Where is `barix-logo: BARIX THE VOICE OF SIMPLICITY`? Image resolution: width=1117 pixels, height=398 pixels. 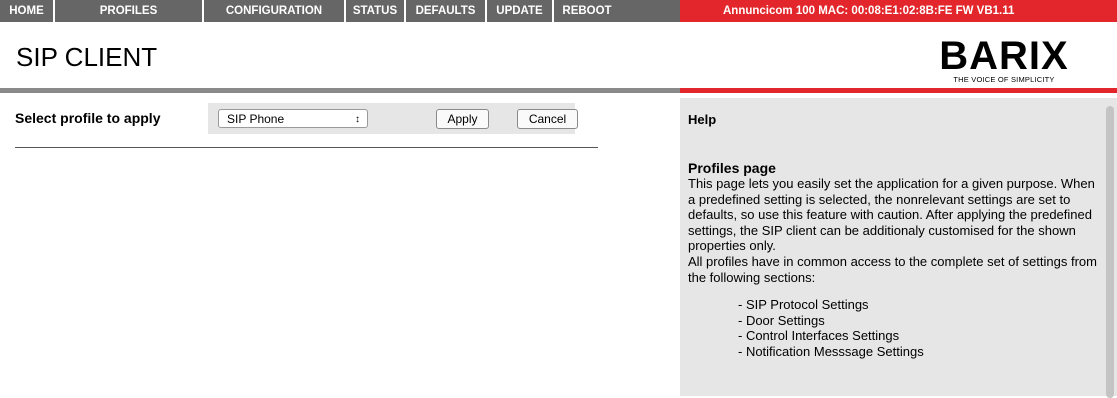
barix-logo: BARIX THE VOICE OF SIMPLICITY is located at coordinates (1004, 63).